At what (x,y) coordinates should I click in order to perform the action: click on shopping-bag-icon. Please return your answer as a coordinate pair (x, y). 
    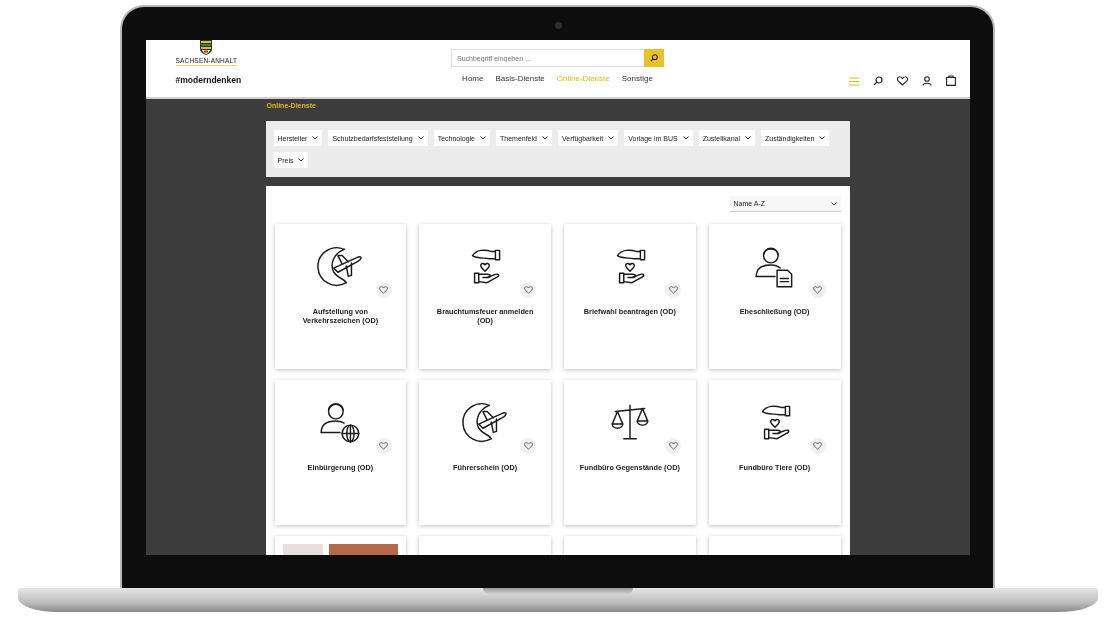
    Looking at the image, I should click on (950, 80).